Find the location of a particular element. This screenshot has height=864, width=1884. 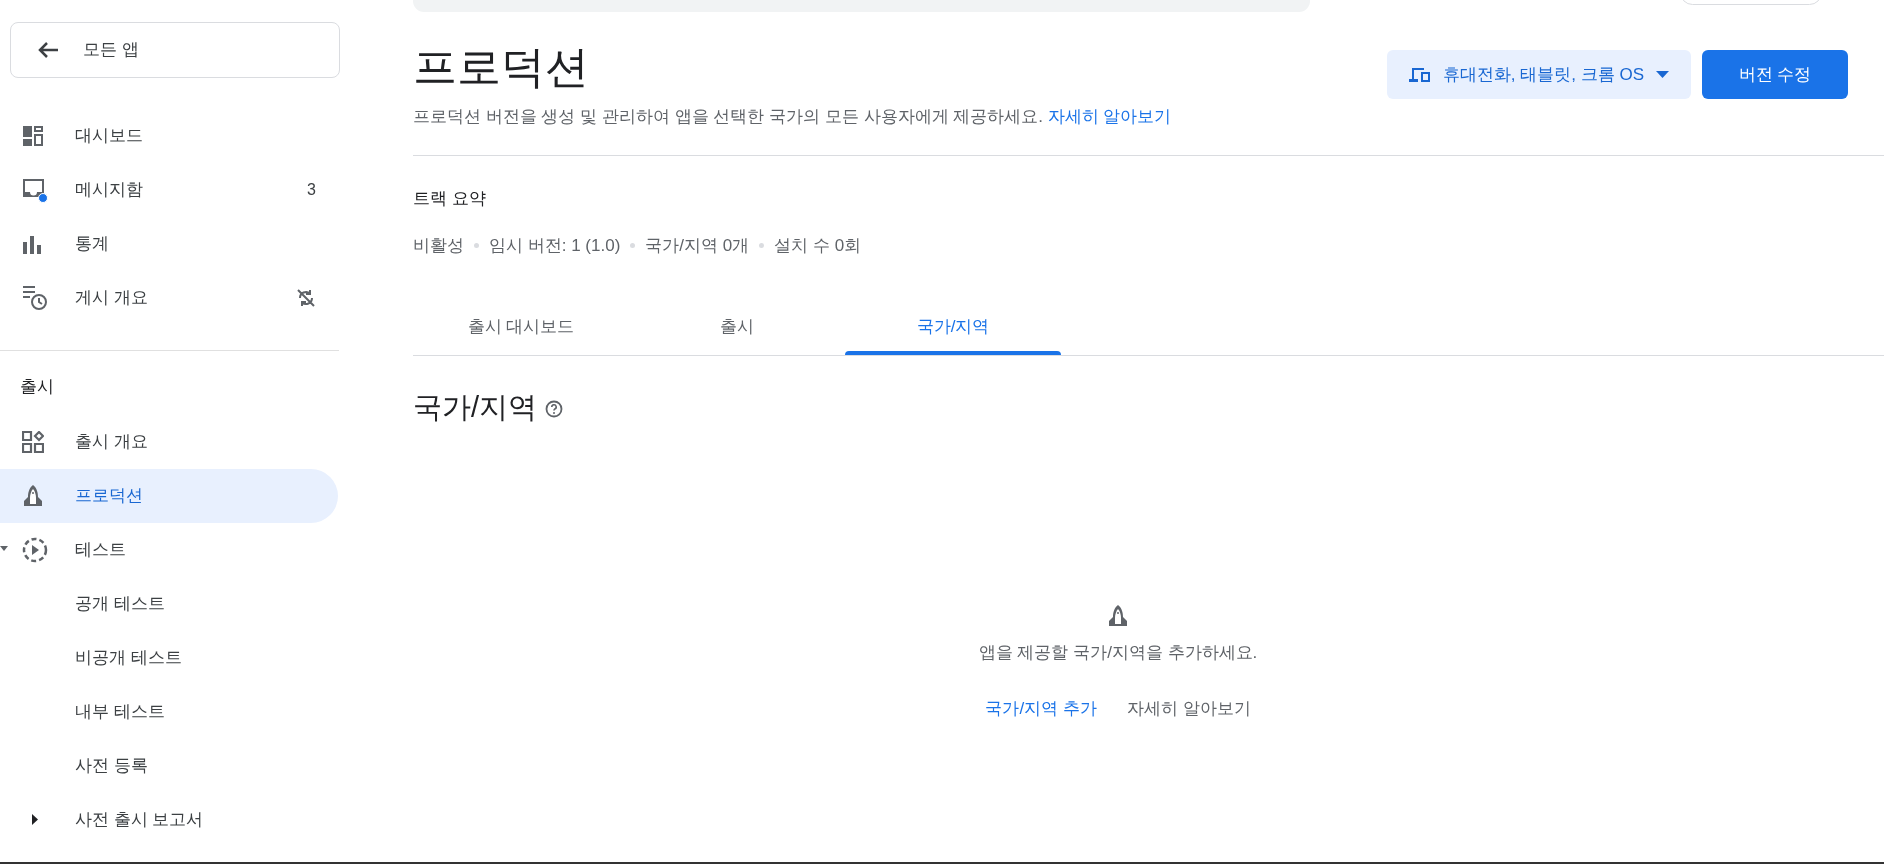

nav-item: 비공개 테스트 is located at coordinates (169, 658).